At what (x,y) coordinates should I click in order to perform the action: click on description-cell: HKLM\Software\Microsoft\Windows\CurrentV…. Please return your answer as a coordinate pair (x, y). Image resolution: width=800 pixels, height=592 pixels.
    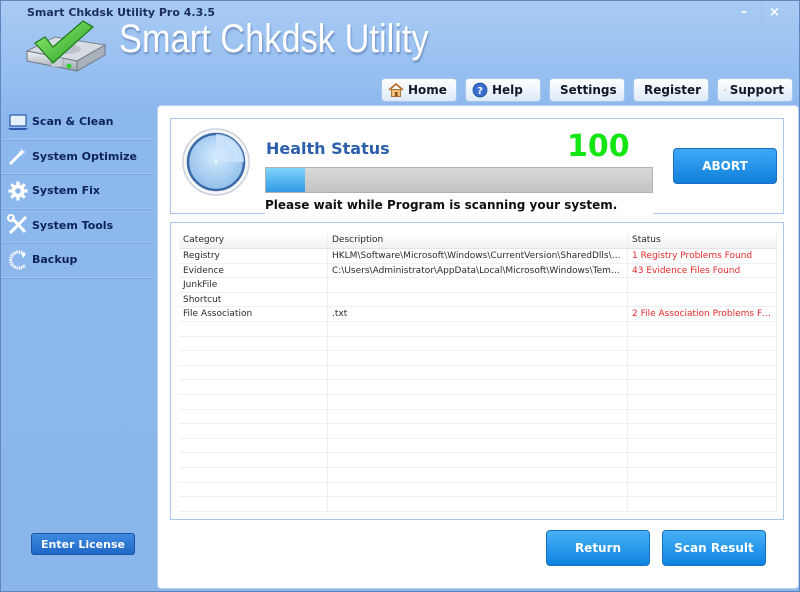
    Looking at the image, I should click on (478, 256).